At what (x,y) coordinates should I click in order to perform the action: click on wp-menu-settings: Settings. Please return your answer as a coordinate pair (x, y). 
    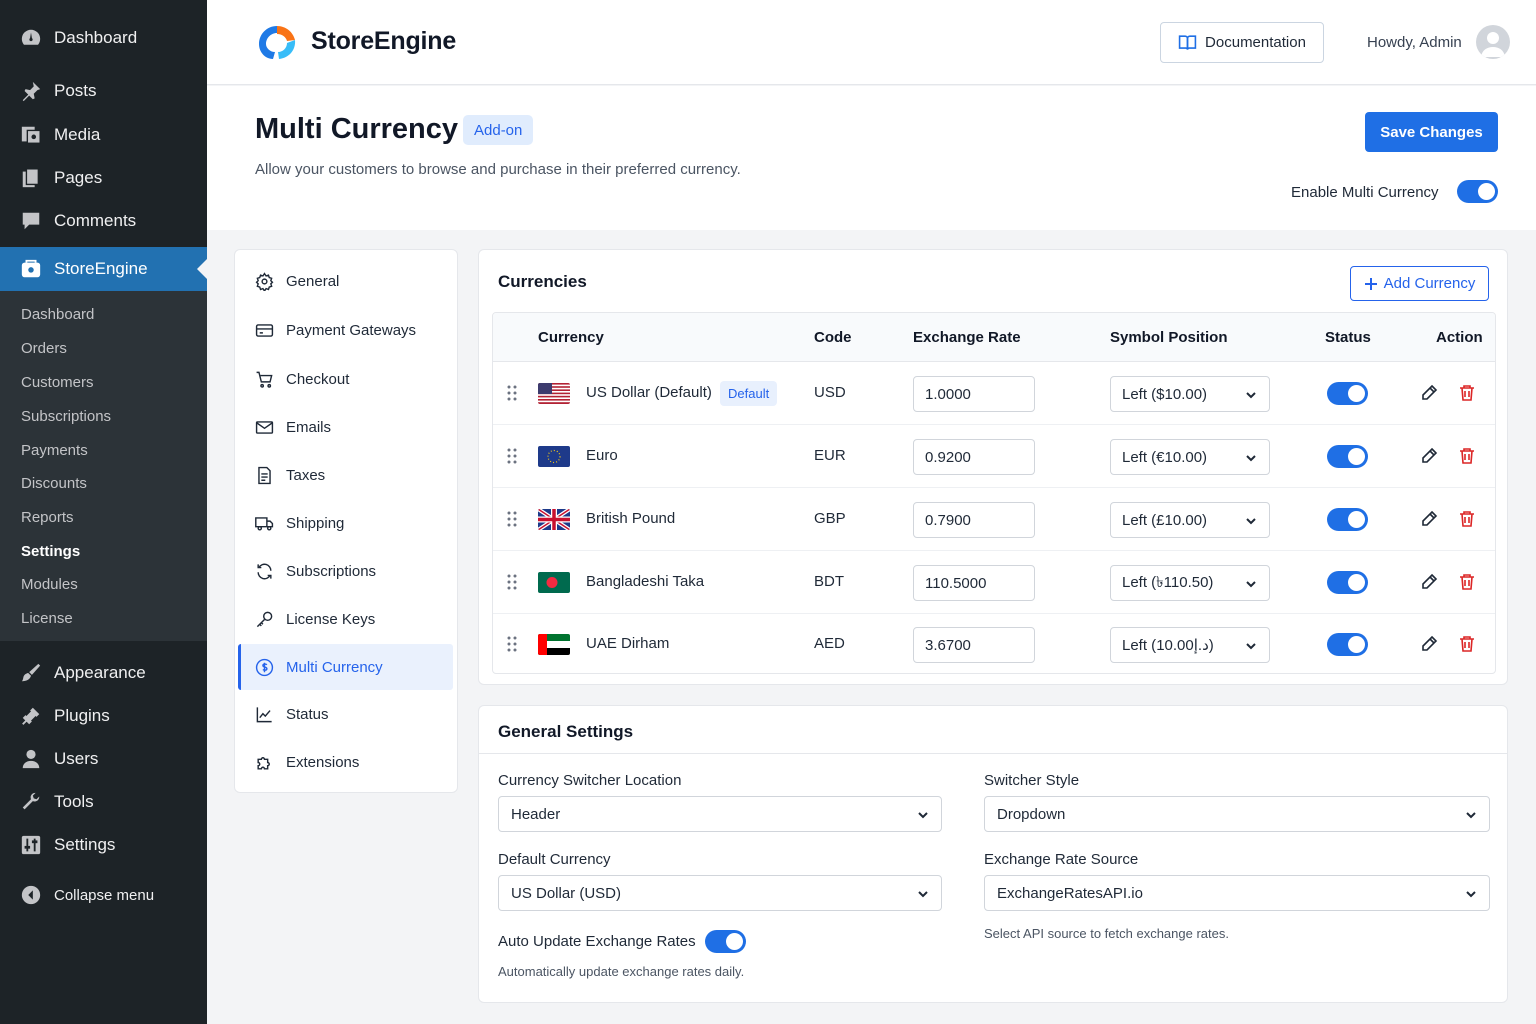
    Looking at the image, I should click on (103, 845).